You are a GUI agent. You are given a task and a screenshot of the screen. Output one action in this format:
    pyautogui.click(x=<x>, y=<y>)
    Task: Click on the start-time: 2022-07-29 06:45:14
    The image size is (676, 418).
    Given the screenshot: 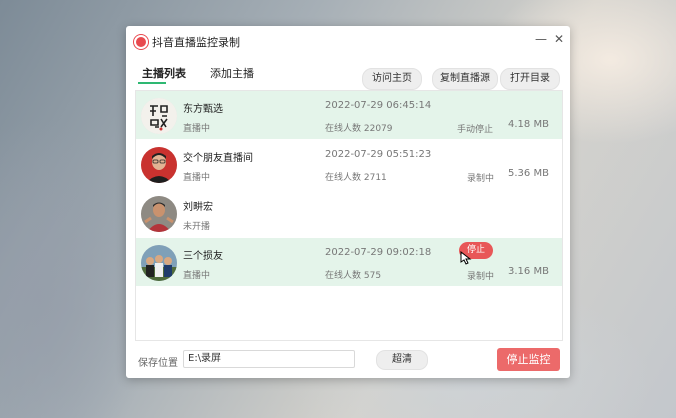 What is the action you would take?
    pyautogui.click(x=378, y=105)
    